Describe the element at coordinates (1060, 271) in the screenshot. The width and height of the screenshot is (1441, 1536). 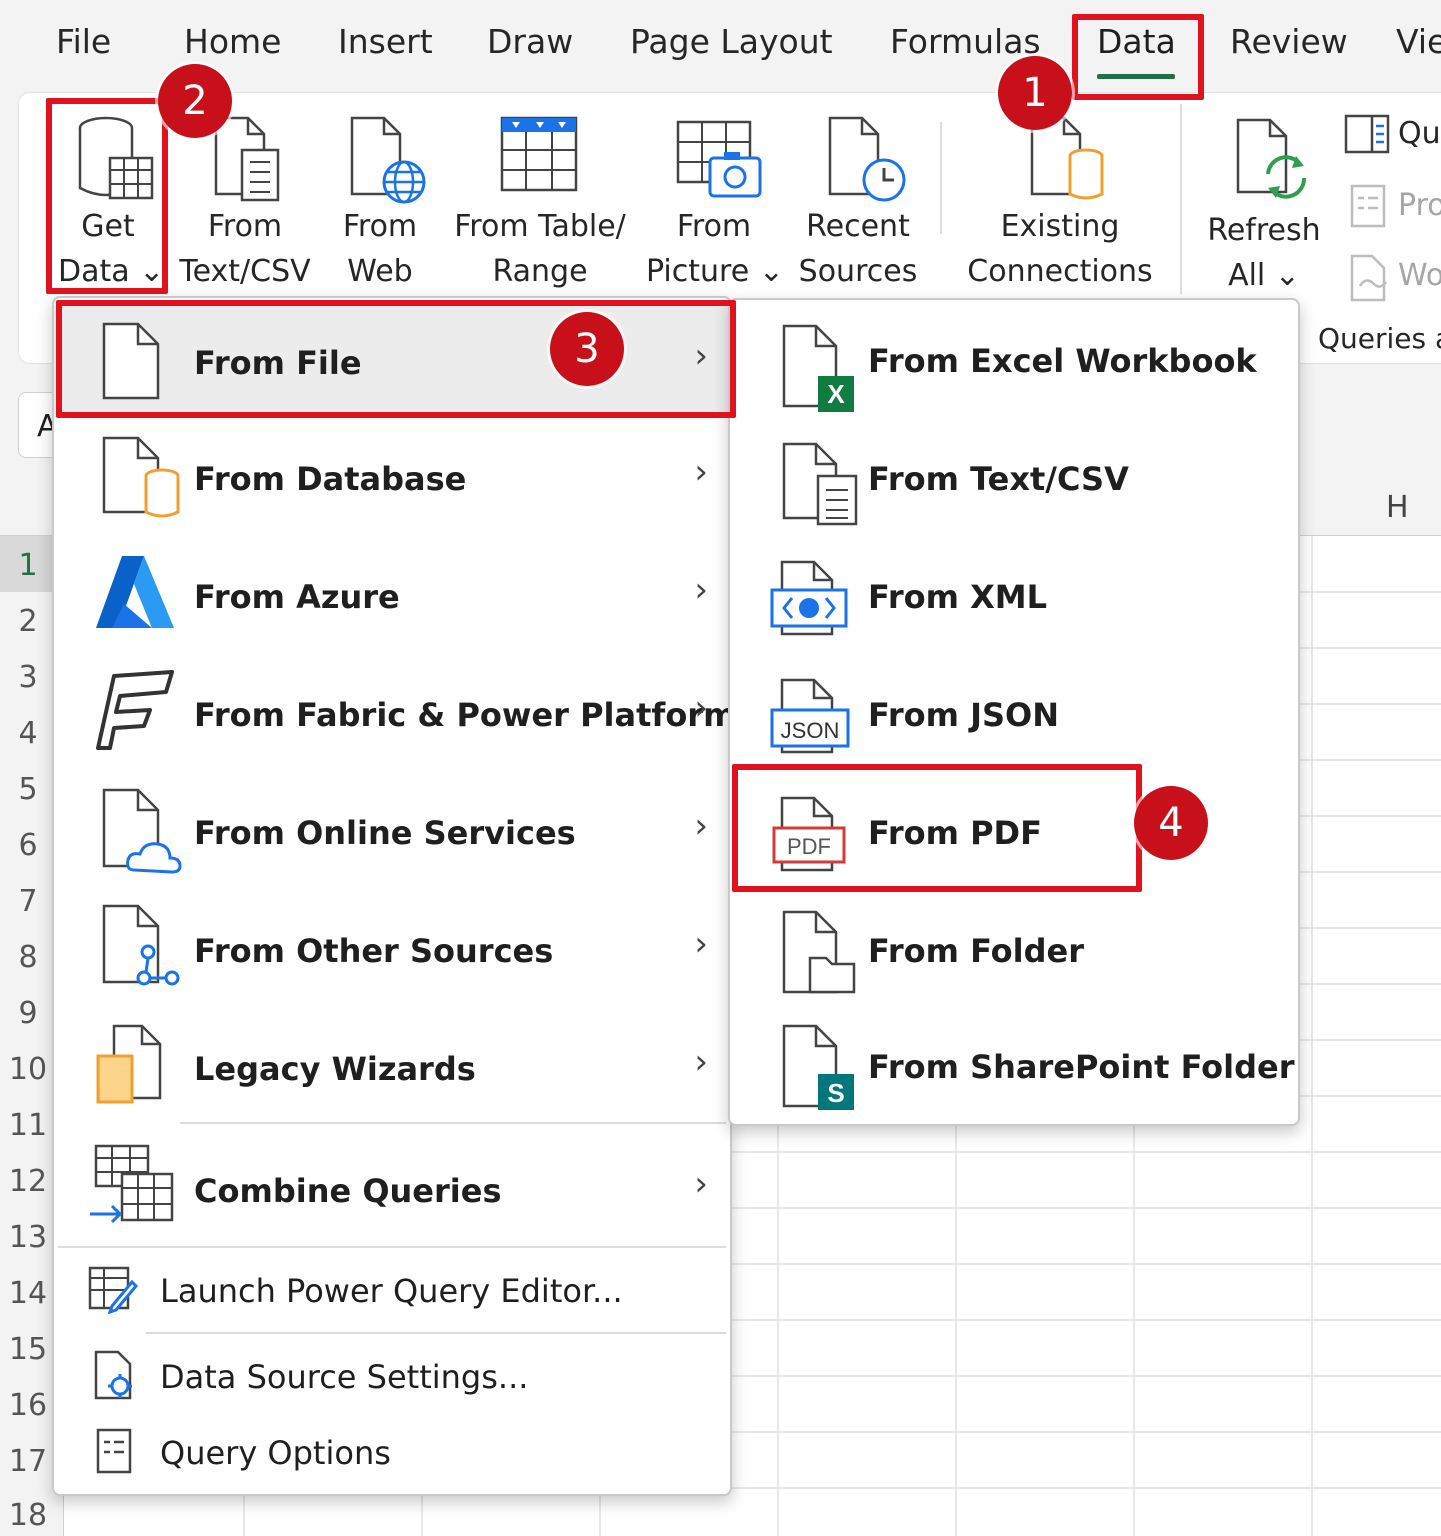
I see `existing-connections-label-2: Connections` at that location.